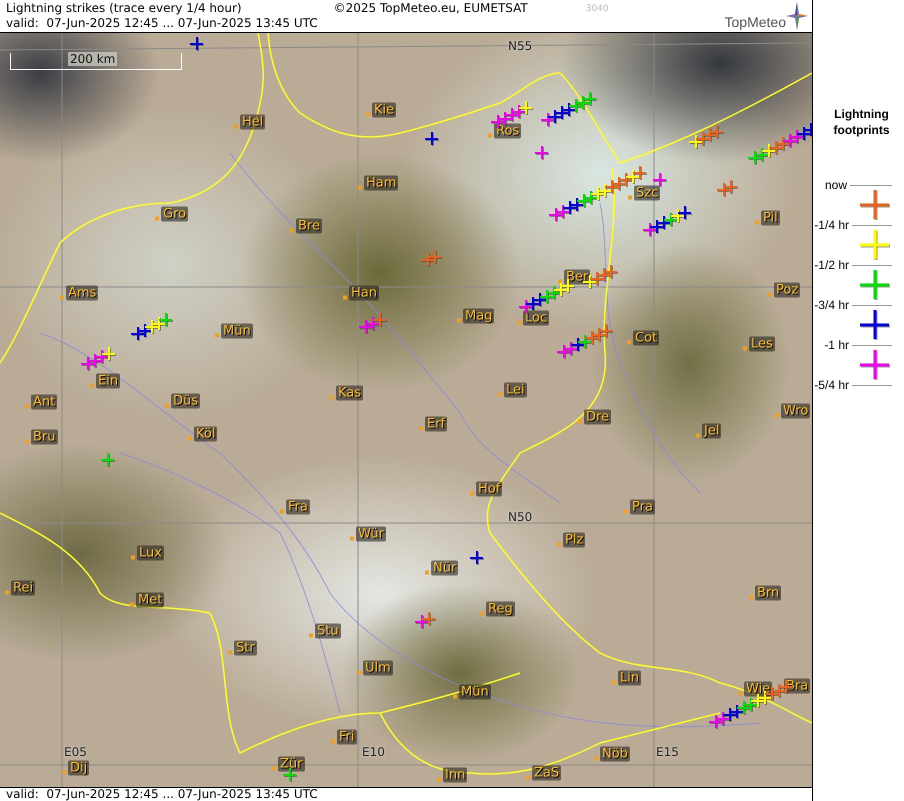  Describe the element at coordinates (758, 689) in the screenshot. I see `city-label: Wie` at that location.